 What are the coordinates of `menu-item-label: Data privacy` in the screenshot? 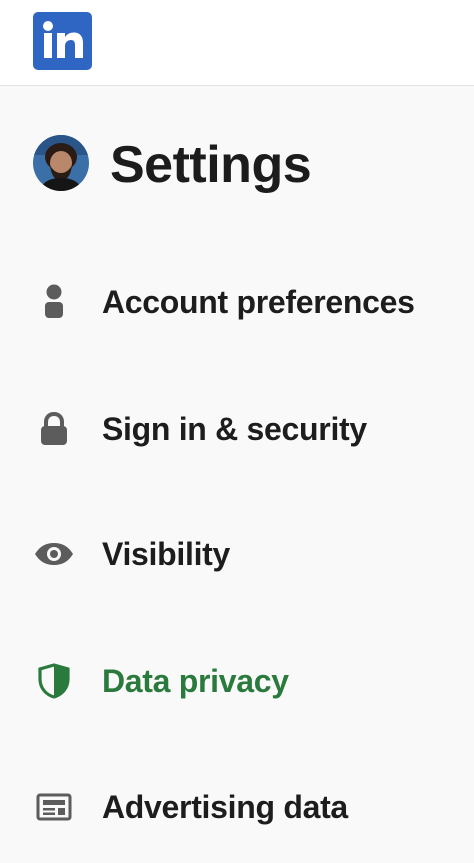 It's located at (195, 680).